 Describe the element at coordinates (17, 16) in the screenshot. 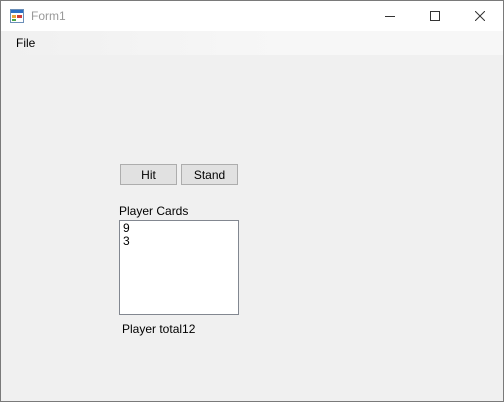

I see `form-app-icon` at that location.